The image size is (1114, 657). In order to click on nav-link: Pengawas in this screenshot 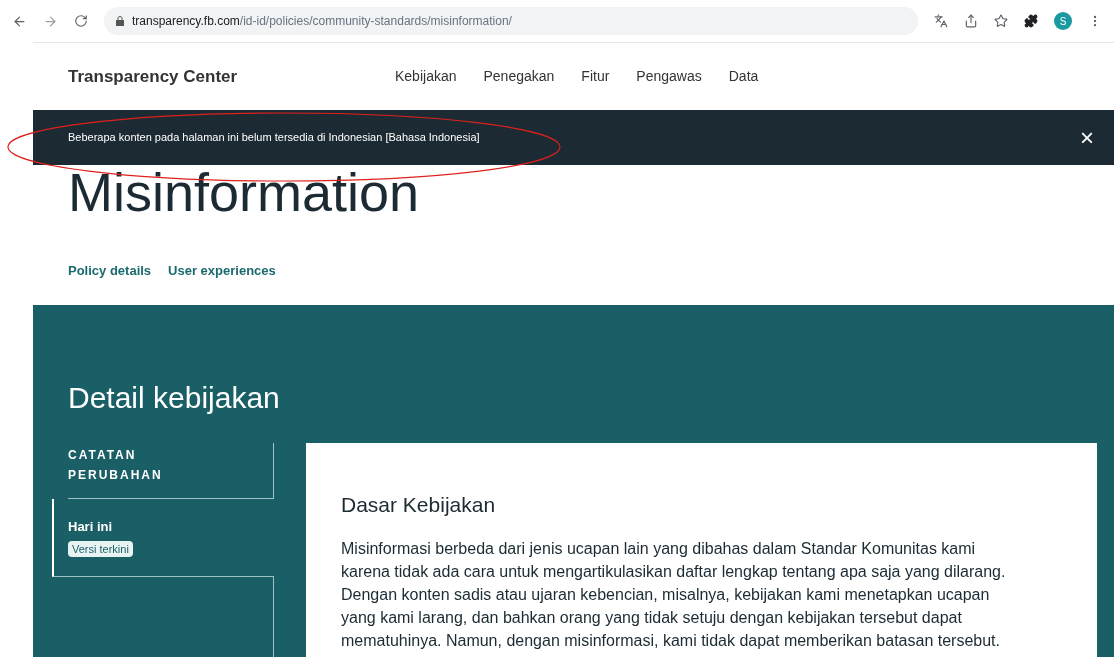, I will do `click(669, 76)`.